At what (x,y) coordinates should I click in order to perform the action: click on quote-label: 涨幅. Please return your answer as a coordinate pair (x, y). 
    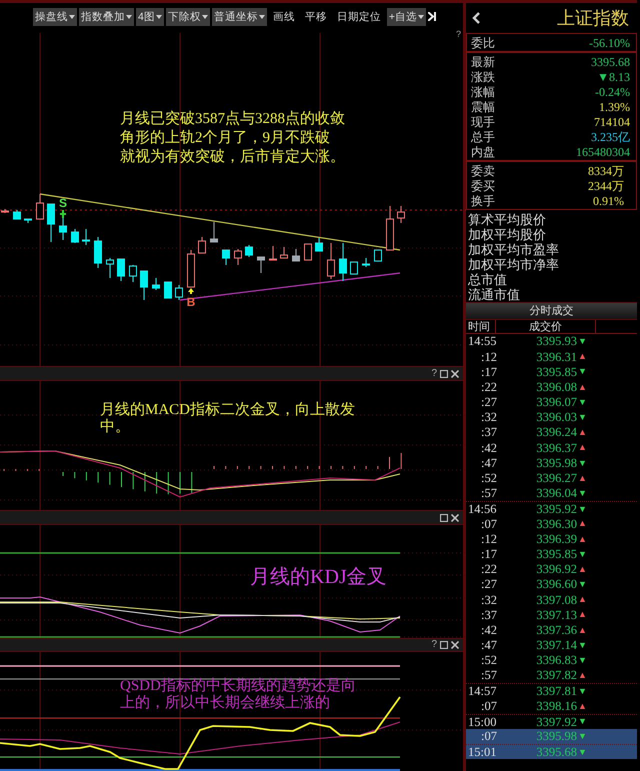
    Looking at the image, I should click on (483, 92).